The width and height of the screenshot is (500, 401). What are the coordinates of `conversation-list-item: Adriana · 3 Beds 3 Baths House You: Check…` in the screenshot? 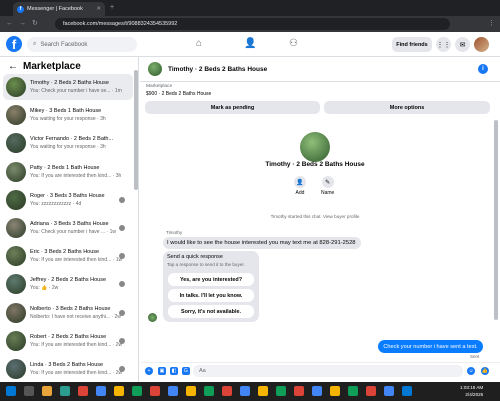 It's located at (68, 228).